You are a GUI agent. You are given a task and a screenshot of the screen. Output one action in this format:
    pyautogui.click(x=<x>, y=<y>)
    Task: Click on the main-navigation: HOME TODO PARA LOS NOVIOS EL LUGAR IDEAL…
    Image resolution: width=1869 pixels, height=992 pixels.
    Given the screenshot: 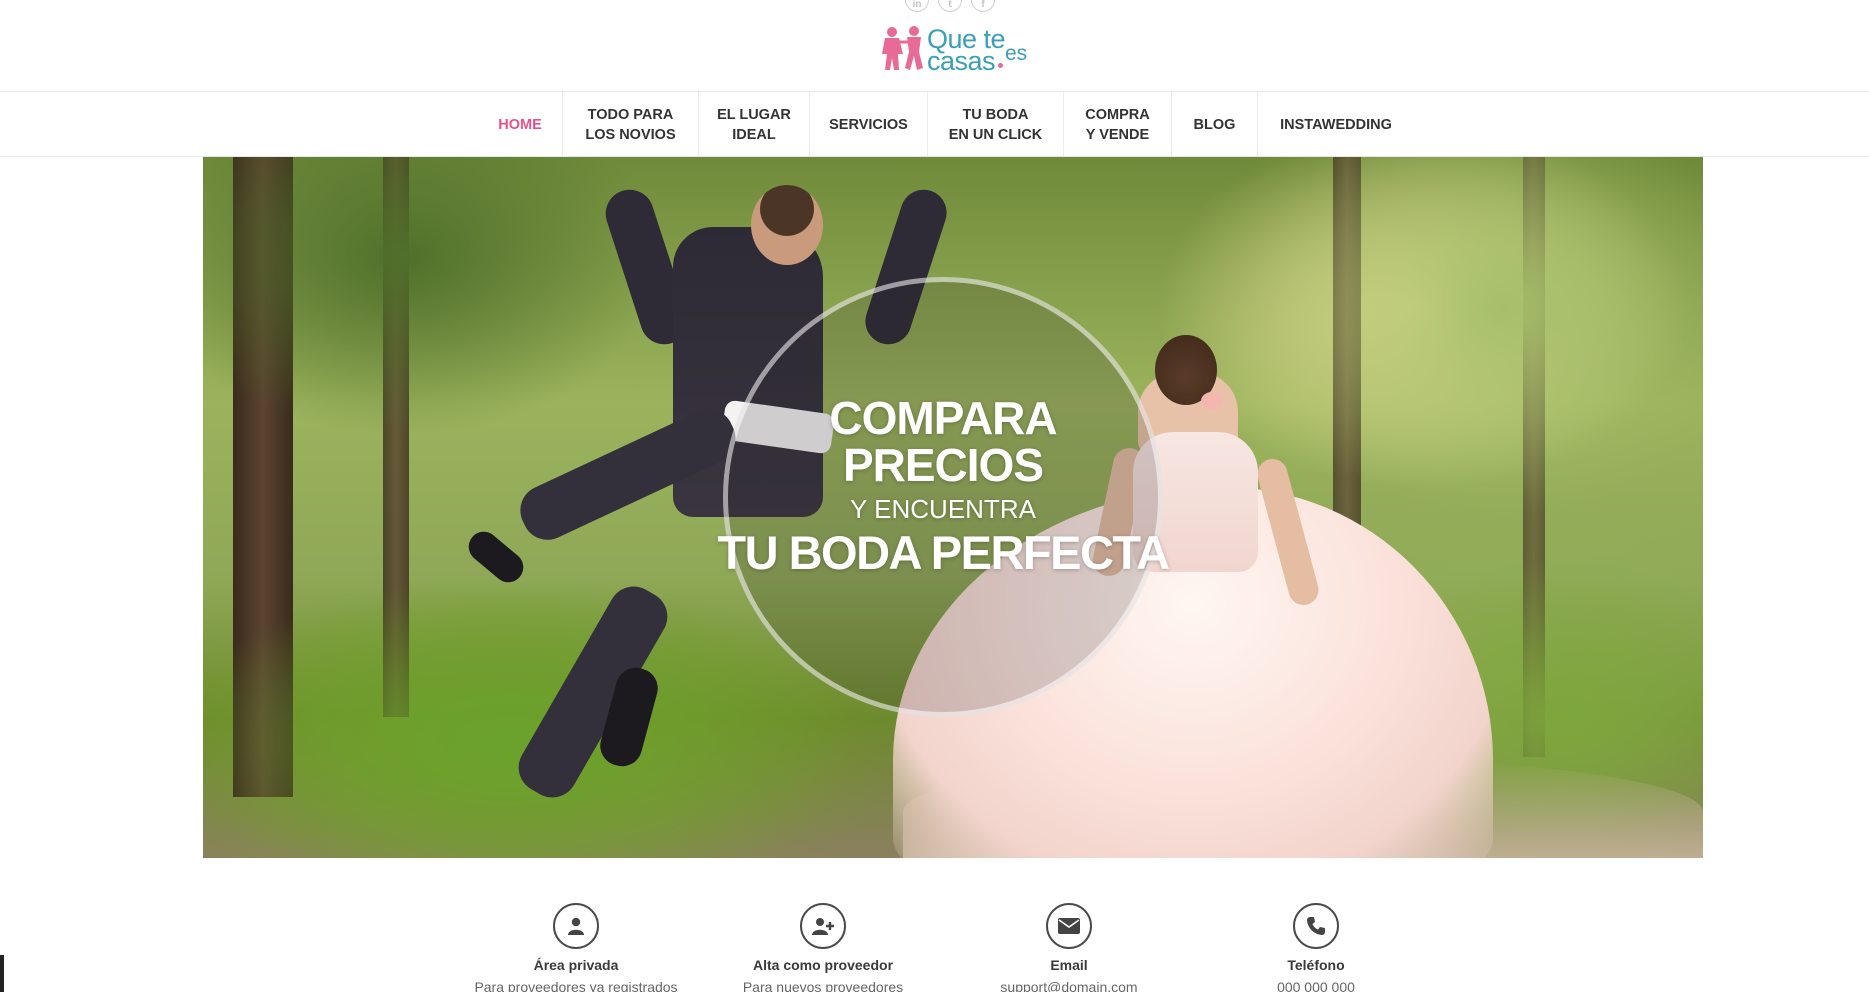 What is the action you would take?
    pyautogui.click(x=934, y=124)
    